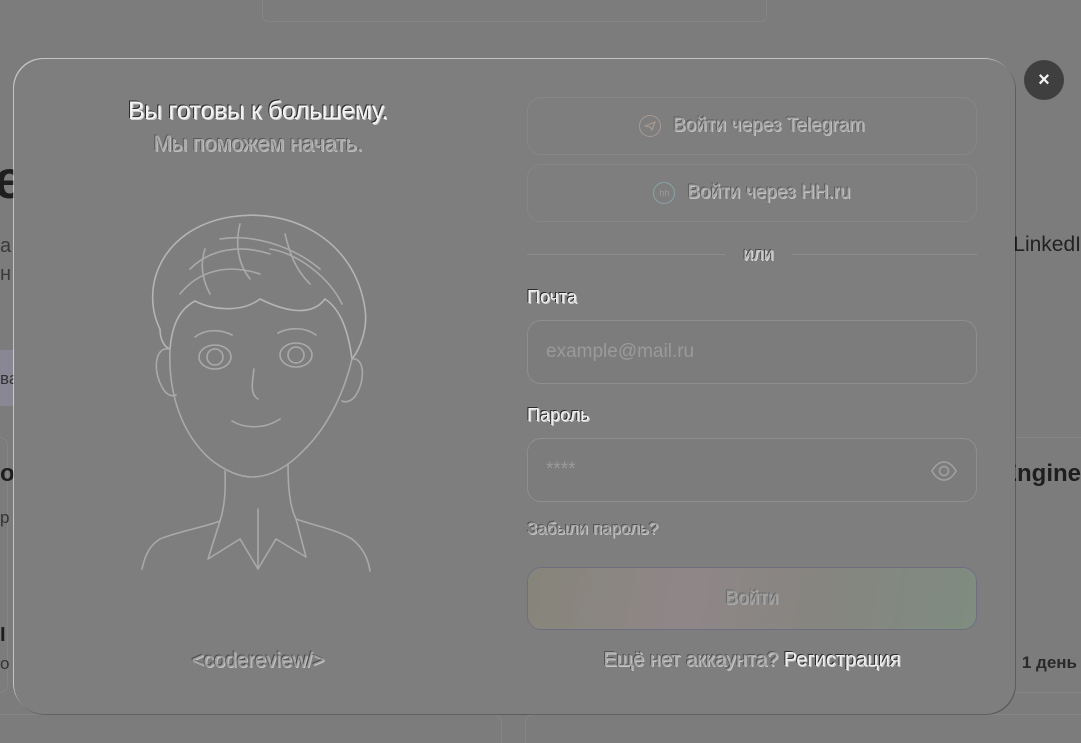 This screenshot has width=1081, height=743. Describe the element at coordinates (558, 415) in the screenshot. I see `password-label: Пароль` at that location.